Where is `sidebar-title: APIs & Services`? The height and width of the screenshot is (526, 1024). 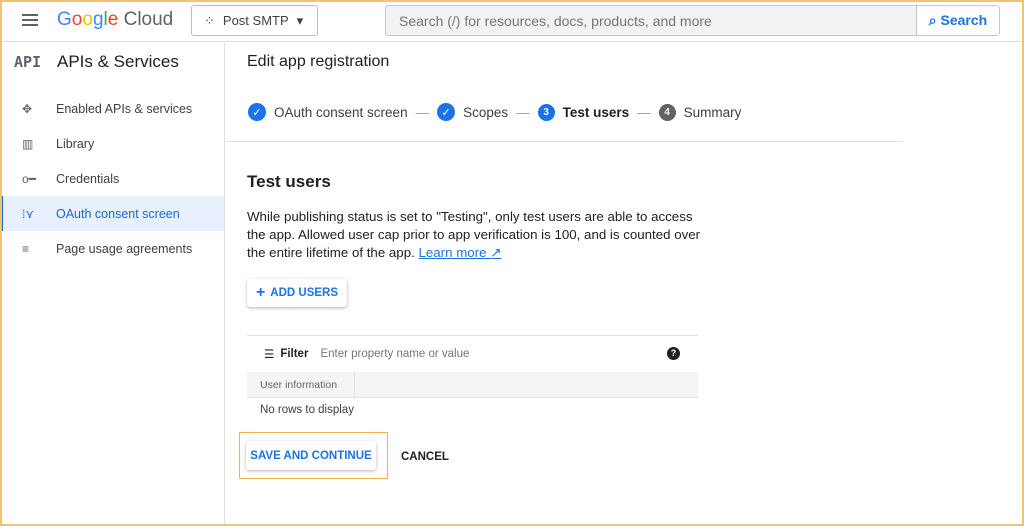 sidebar-title: APIs & Services is located at coordinates (118, 61).